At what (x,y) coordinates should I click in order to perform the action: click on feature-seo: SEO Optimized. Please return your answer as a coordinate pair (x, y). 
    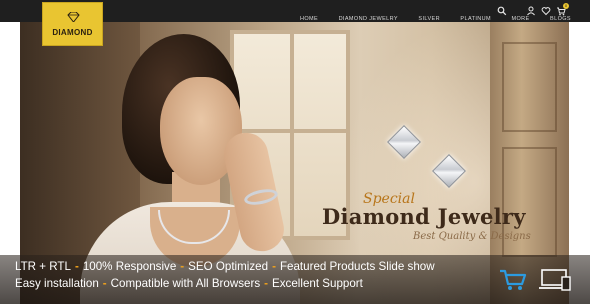
    Looking at the image, I should click on (228, 266).